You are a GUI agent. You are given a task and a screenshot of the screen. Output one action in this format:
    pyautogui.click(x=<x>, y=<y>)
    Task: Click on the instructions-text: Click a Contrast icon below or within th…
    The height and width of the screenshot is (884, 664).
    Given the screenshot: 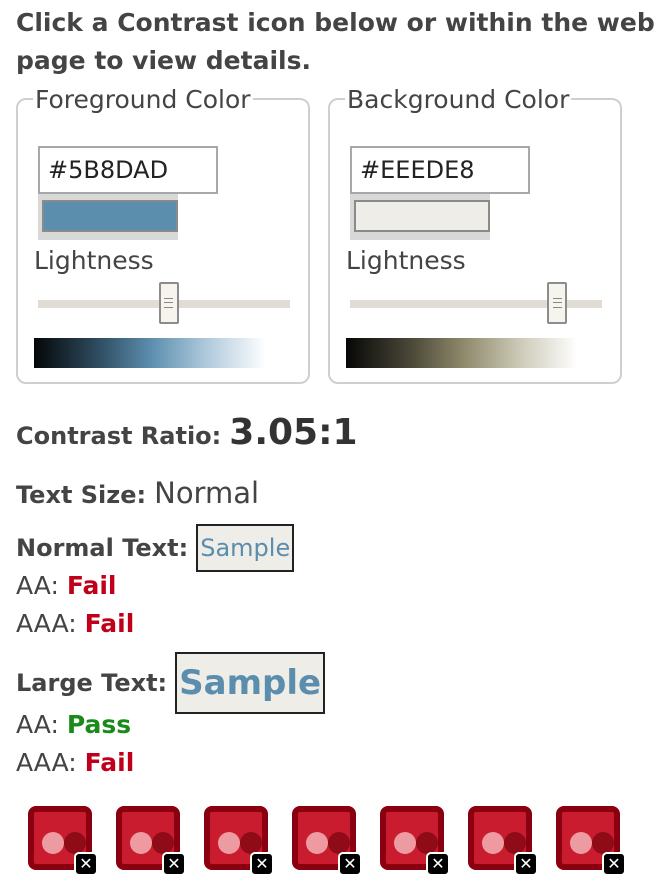 What is the action you would take?
    pyautogui.click(x=335, y=41)
    